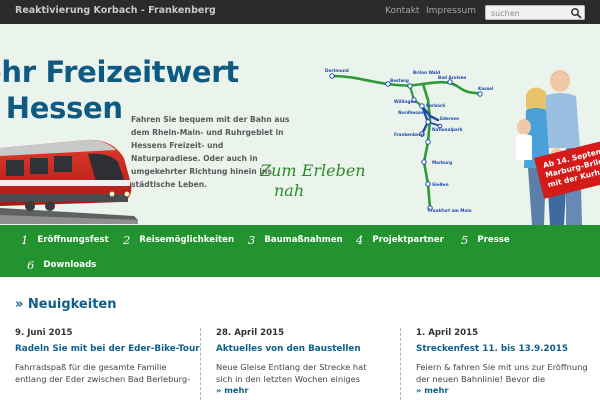 The image size is (600, 400). I want to click on station-giessen: Gießen, so click(440, 184).